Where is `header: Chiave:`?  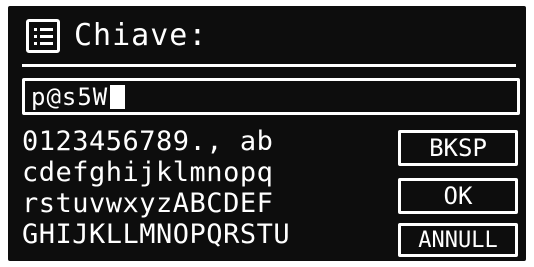
header: Chiave: is located at coordinates (116, 36).